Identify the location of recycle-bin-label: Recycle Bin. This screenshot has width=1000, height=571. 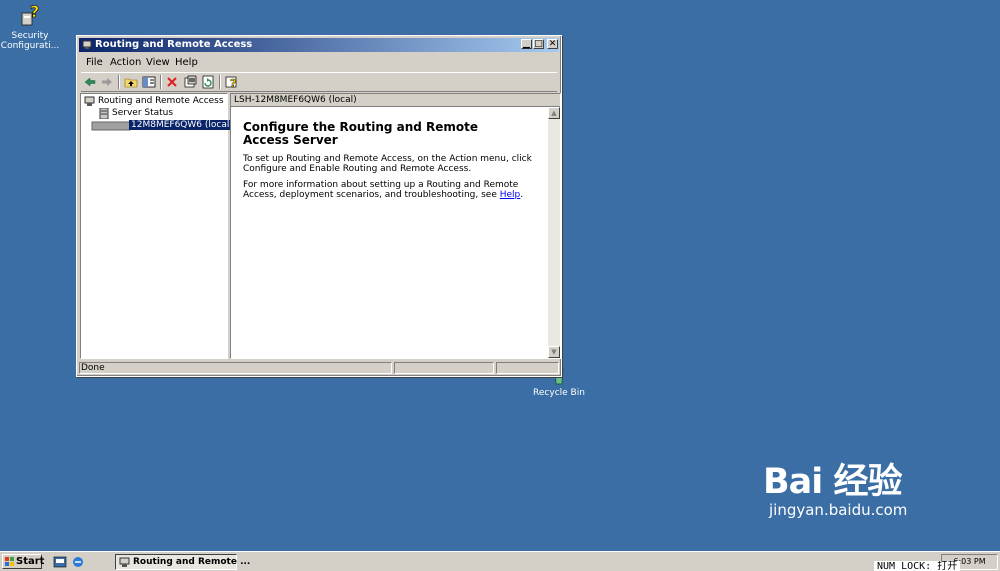
(559, 393).